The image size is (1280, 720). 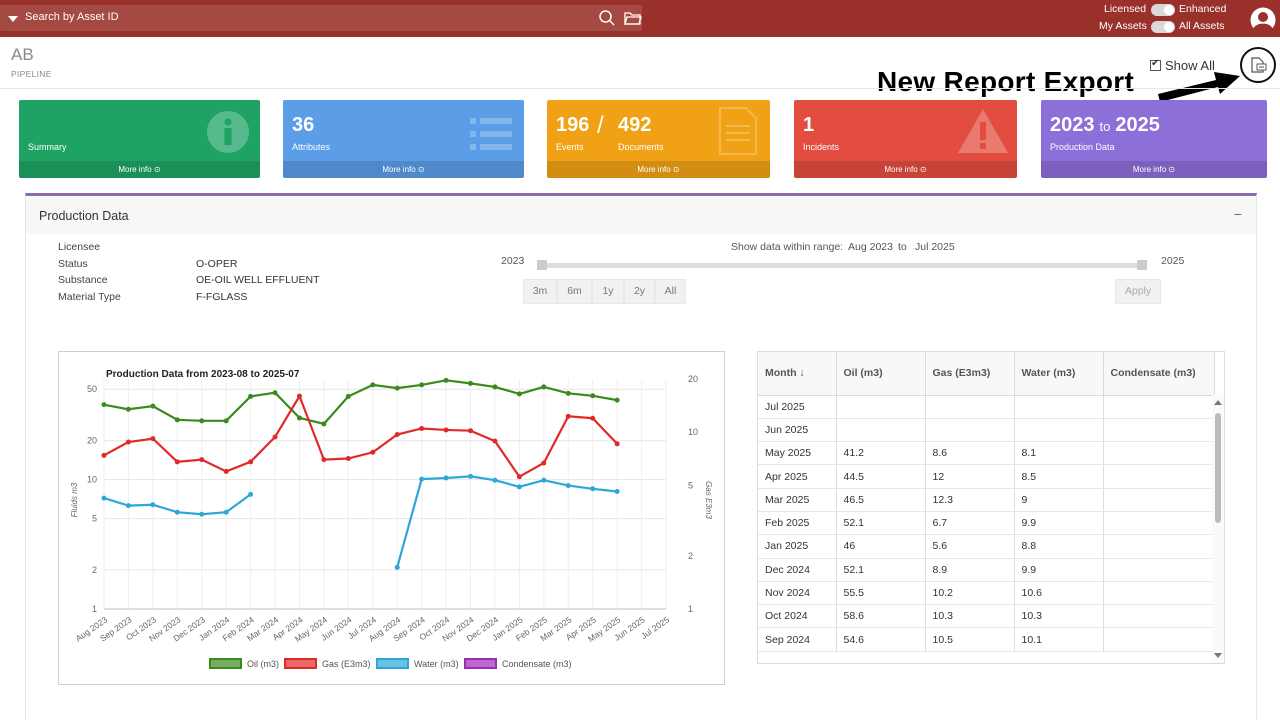 I want to click on table-row: Jan 2025 46 5.6 8.8, so click(x=986, y=546).